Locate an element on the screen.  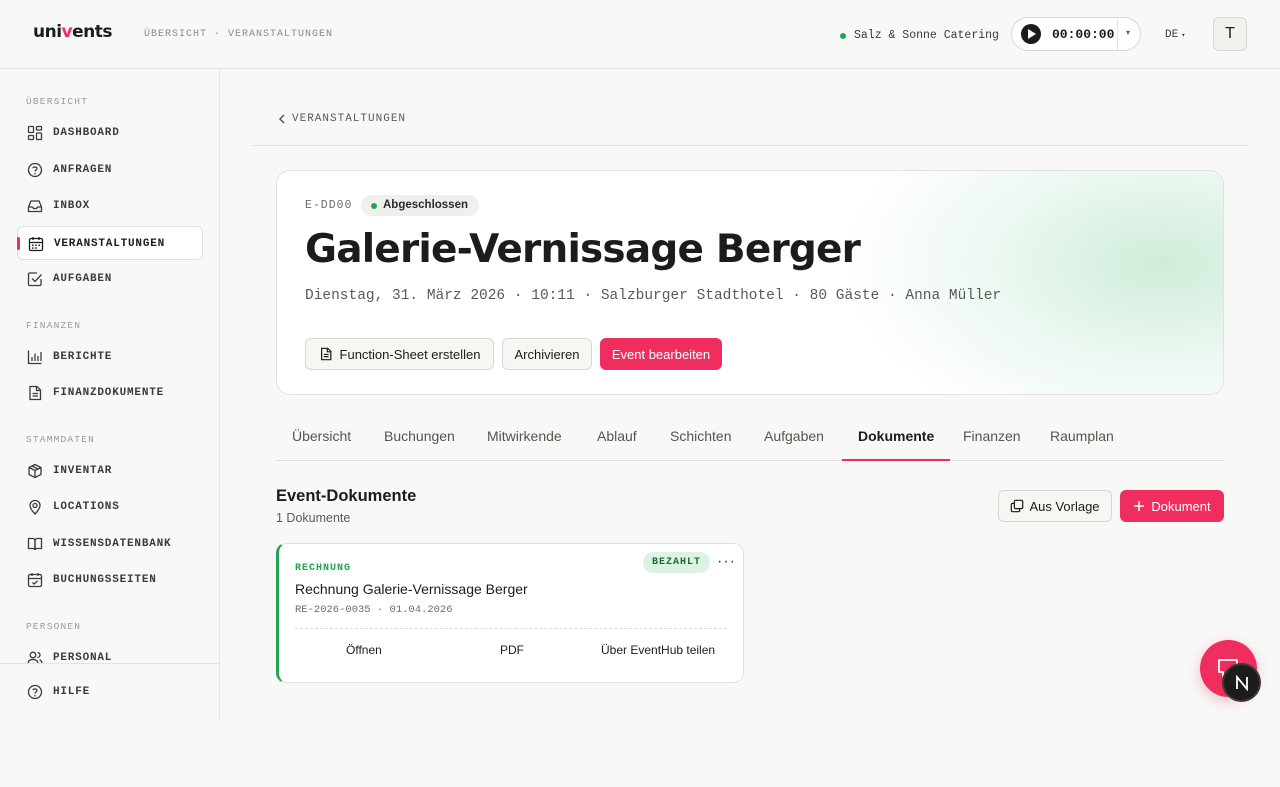
tab-dokumente: Dokumente is located at coordinates (896, 436).